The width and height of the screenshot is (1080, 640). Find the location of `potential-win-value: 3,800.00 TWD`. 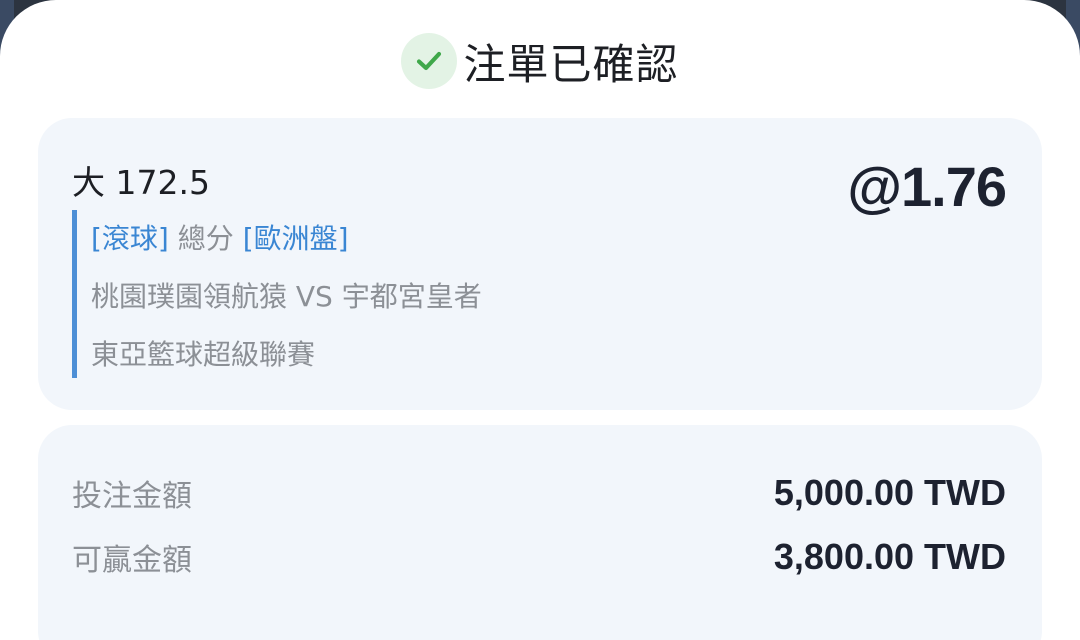

potential-win-value: 3,800.00 TWD is located at coordinates (889, 556).